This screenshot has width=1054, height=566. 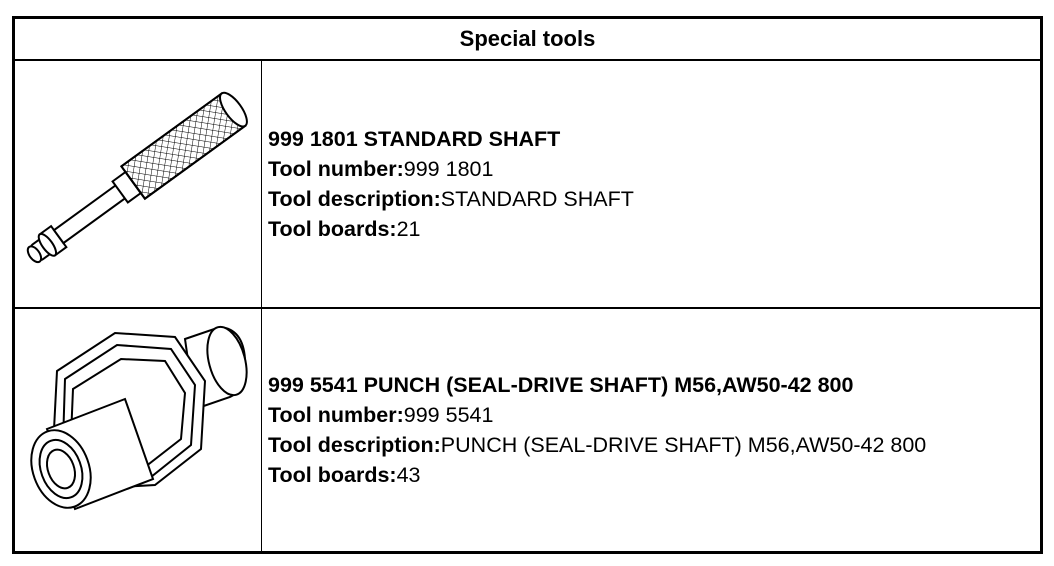 I want to click on table-header: Special tools, so click(x=527, y=40).